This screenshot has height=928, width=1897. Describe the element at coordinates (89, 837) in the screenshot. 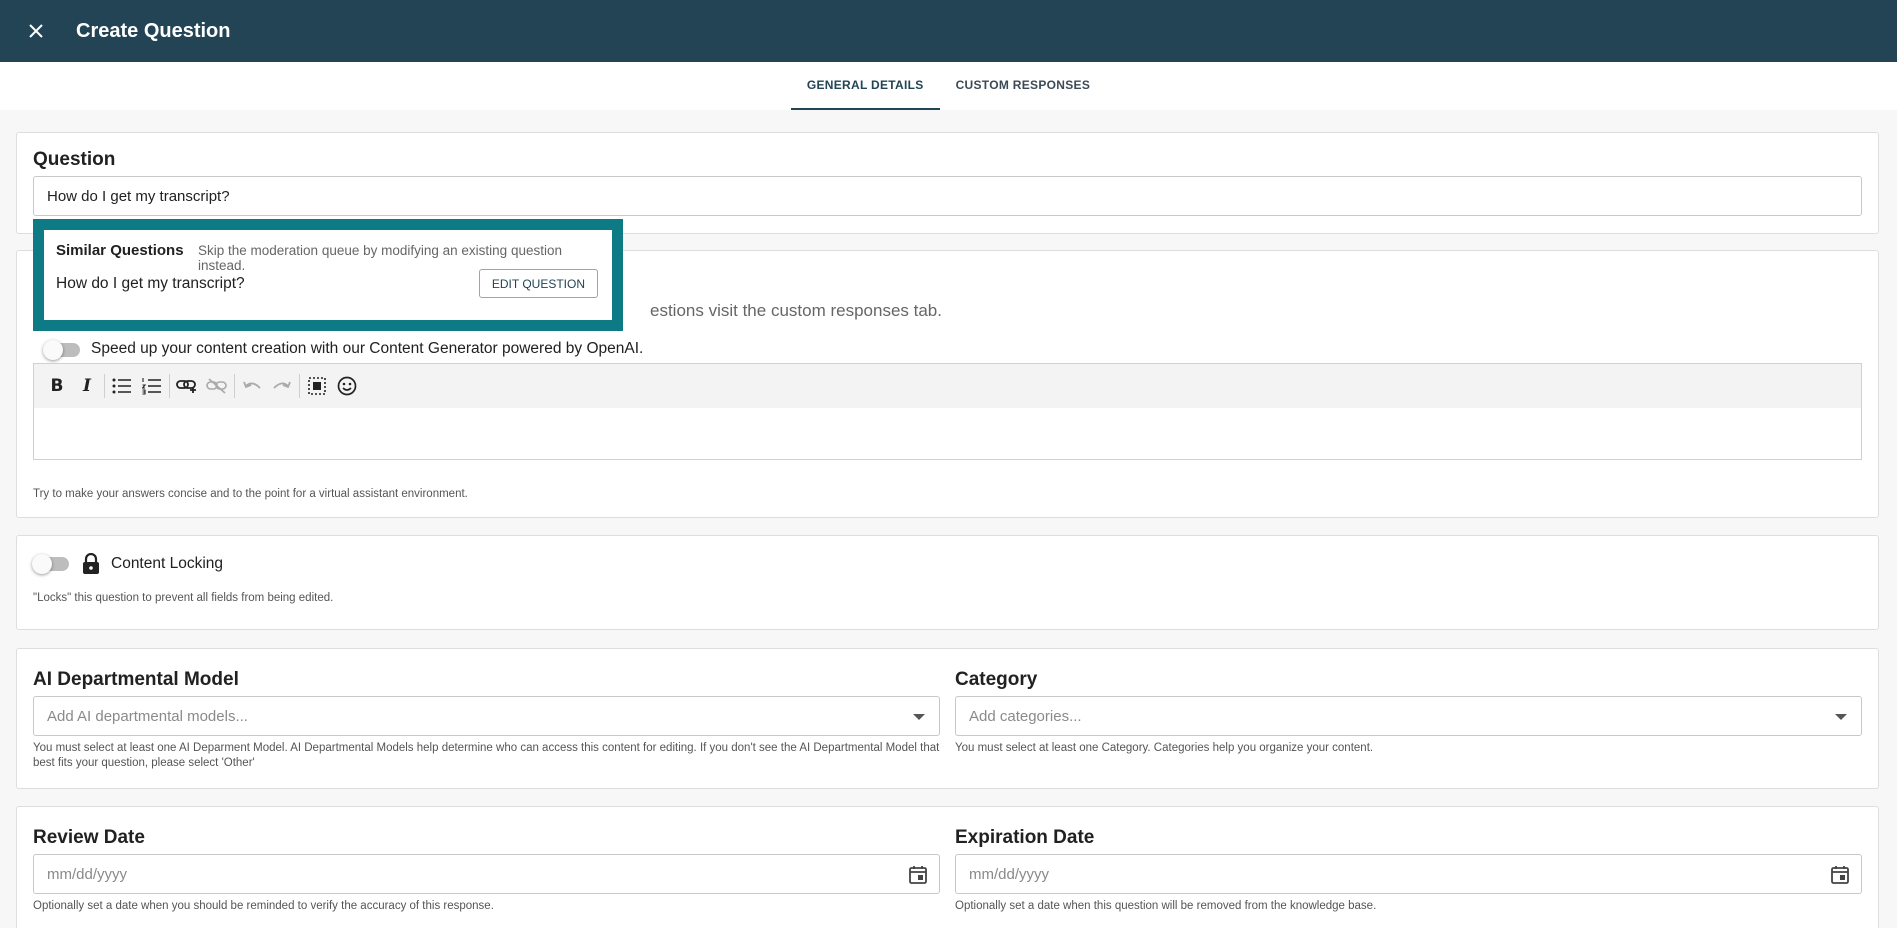

I see `review-date-label: Review Date` at that location.